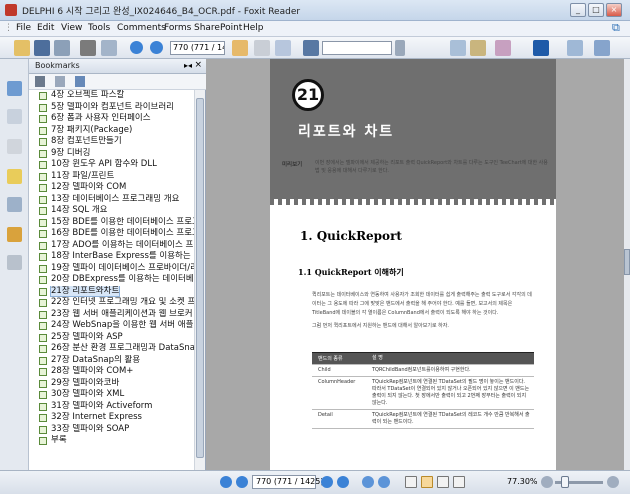 This screenshot has height=494, width=630. What do you see at coordinates (99, 28) in the screenshot?
I see `menu-tools: Tools` at bounding box center [99, 28].